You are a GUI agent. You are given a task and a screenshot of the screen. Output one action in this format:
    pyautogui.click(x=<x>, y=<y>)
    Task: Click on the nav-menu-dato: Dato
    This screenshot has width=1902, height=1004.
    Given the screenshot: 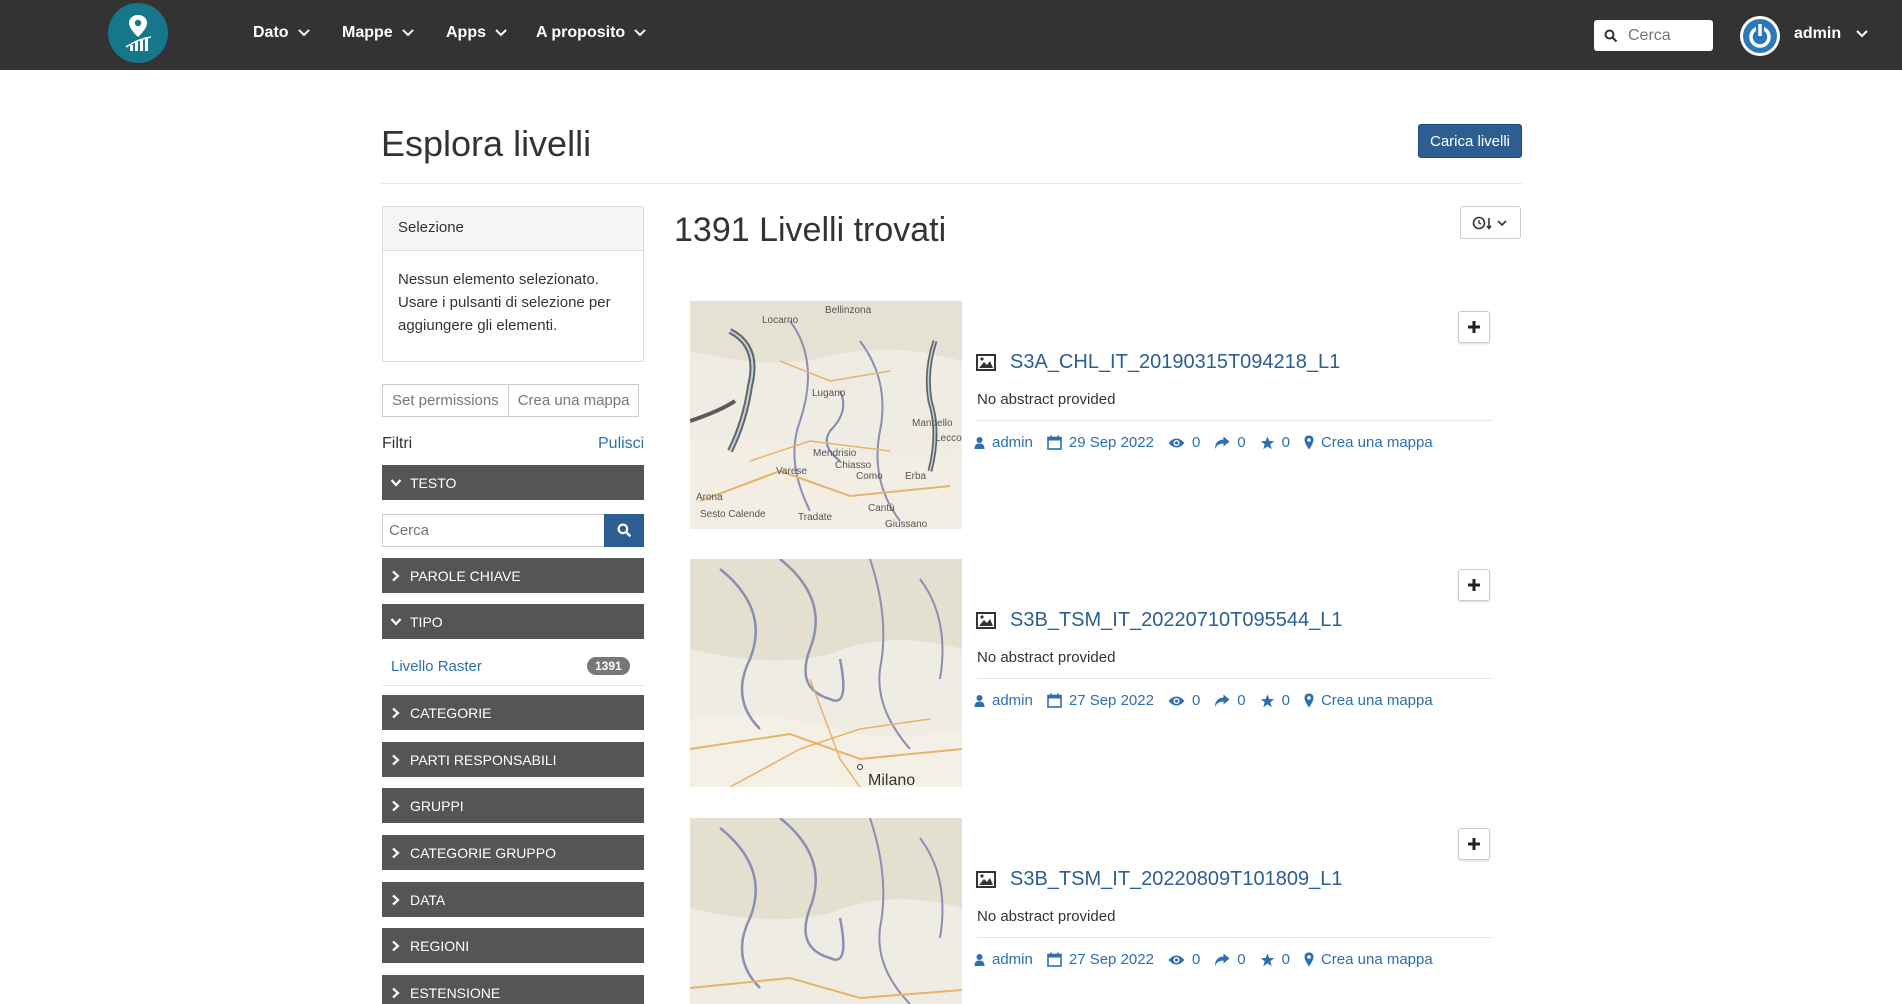 What is the action you would take?
    pyautogui.click(x=282, y=33)
    